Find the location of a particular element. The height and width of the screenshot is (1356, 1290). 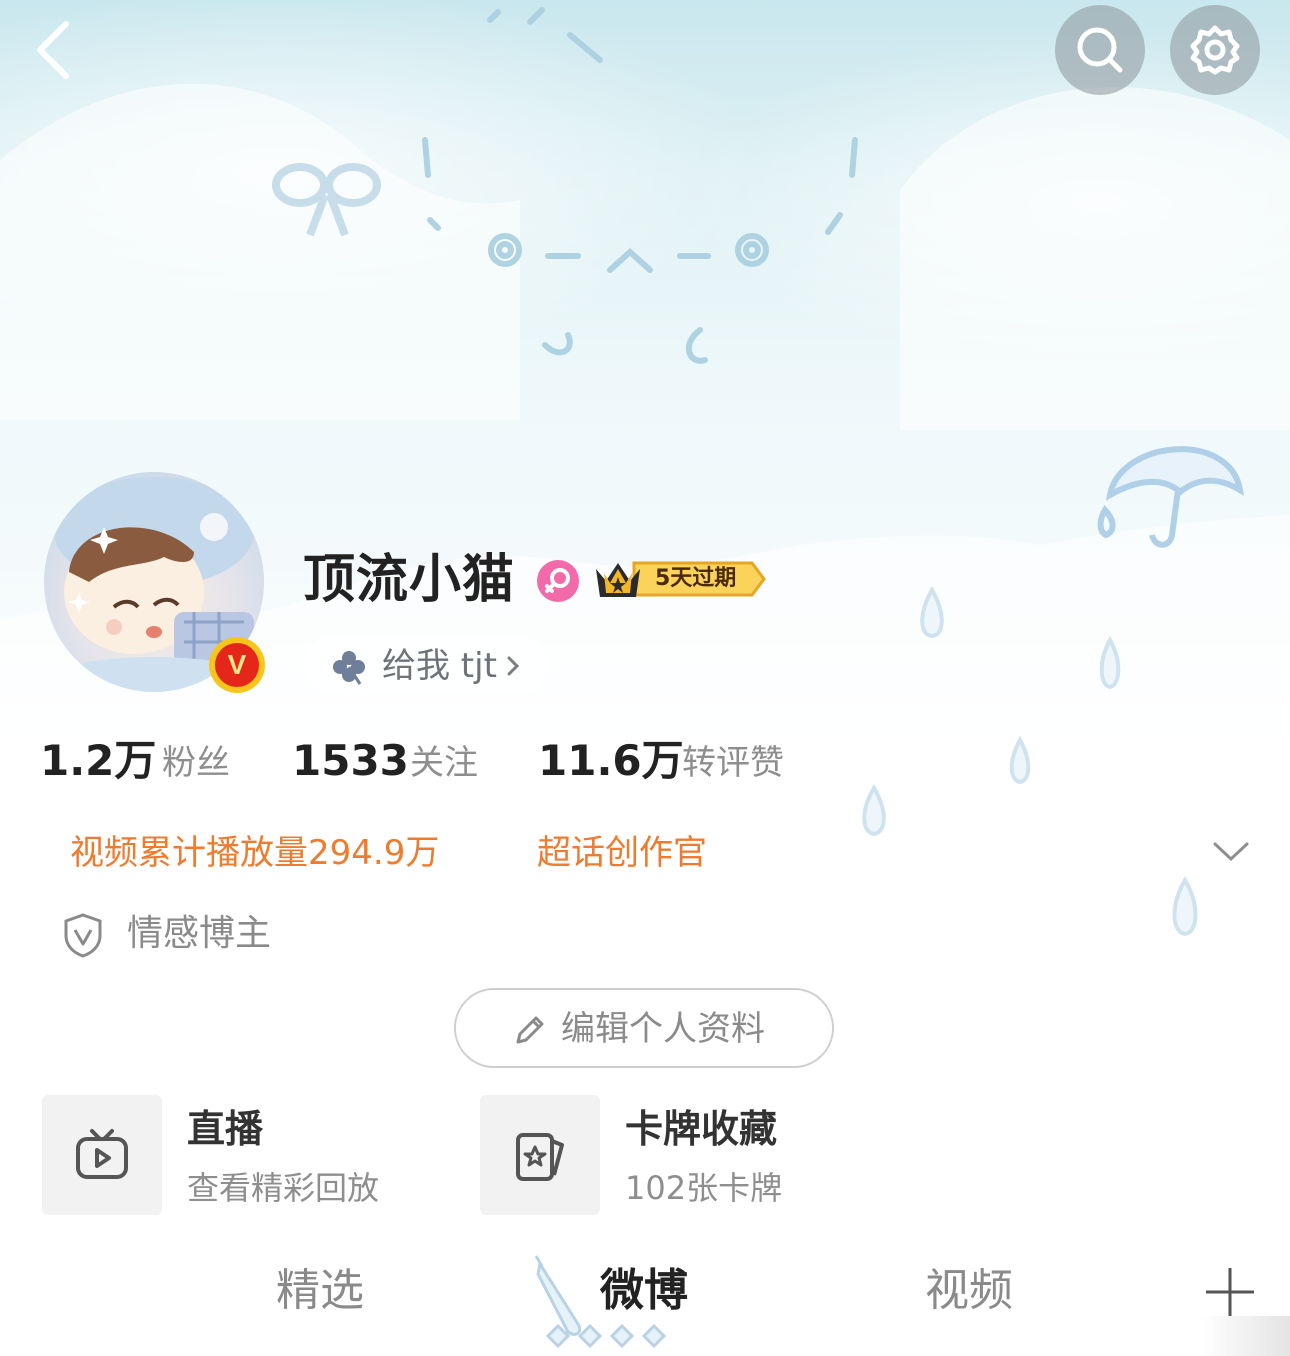

plus-icon is located at coordinates (1230, 1292).